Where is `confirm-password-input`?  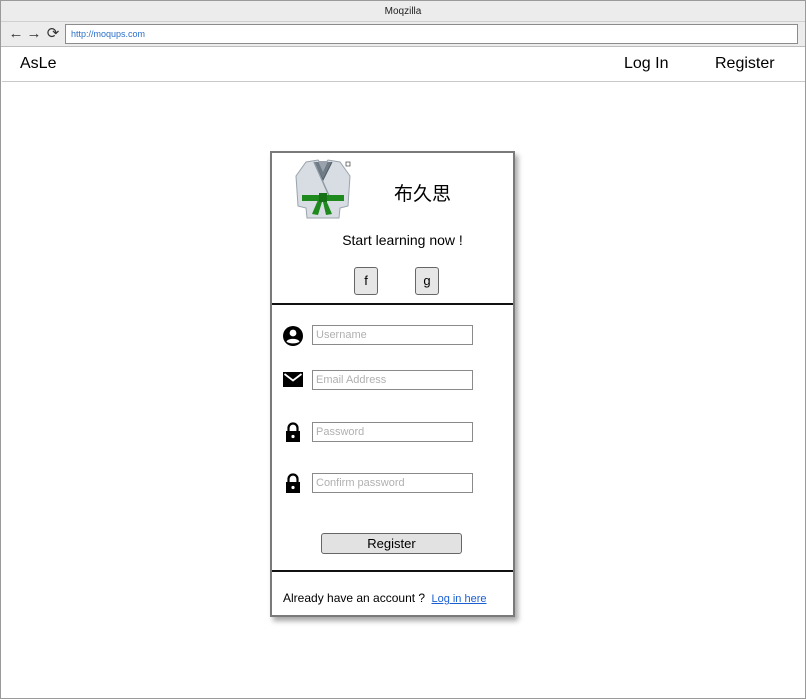 confirm-password-input is located at coordinates (392, 483).